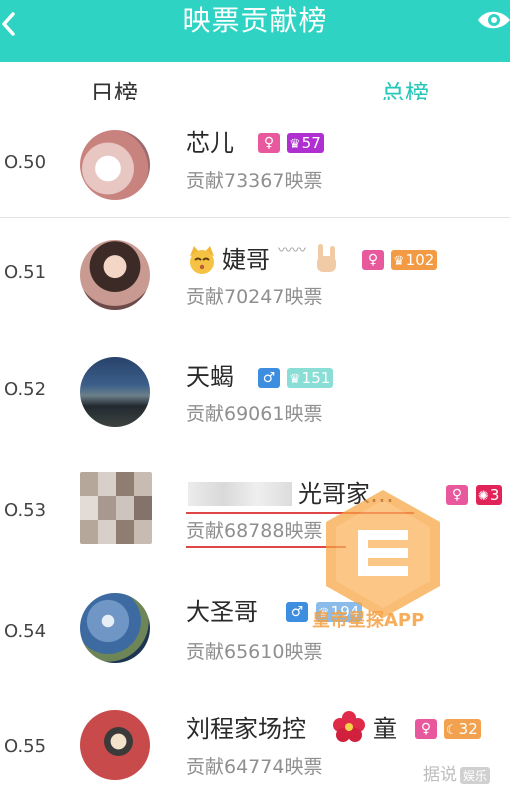  What do you see at coordinates (254, 531) in the screenshot?
I see `contribution-text: 贡献68788映票` at bounding box center [254, 531].